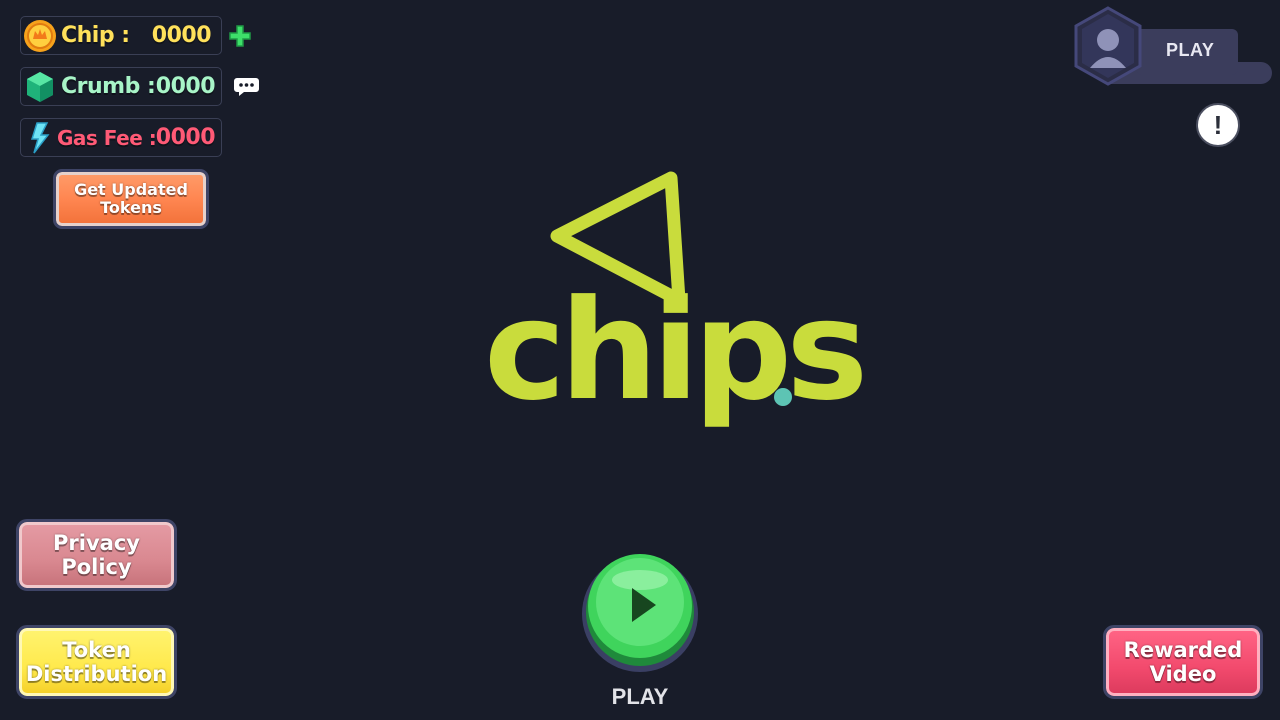 The width and height of the screenshot is (1280, 720). What do you see at coordinates (783, 397) in the screenshot?
I see `chips-logo-dot` at bounding box center [783, 397].